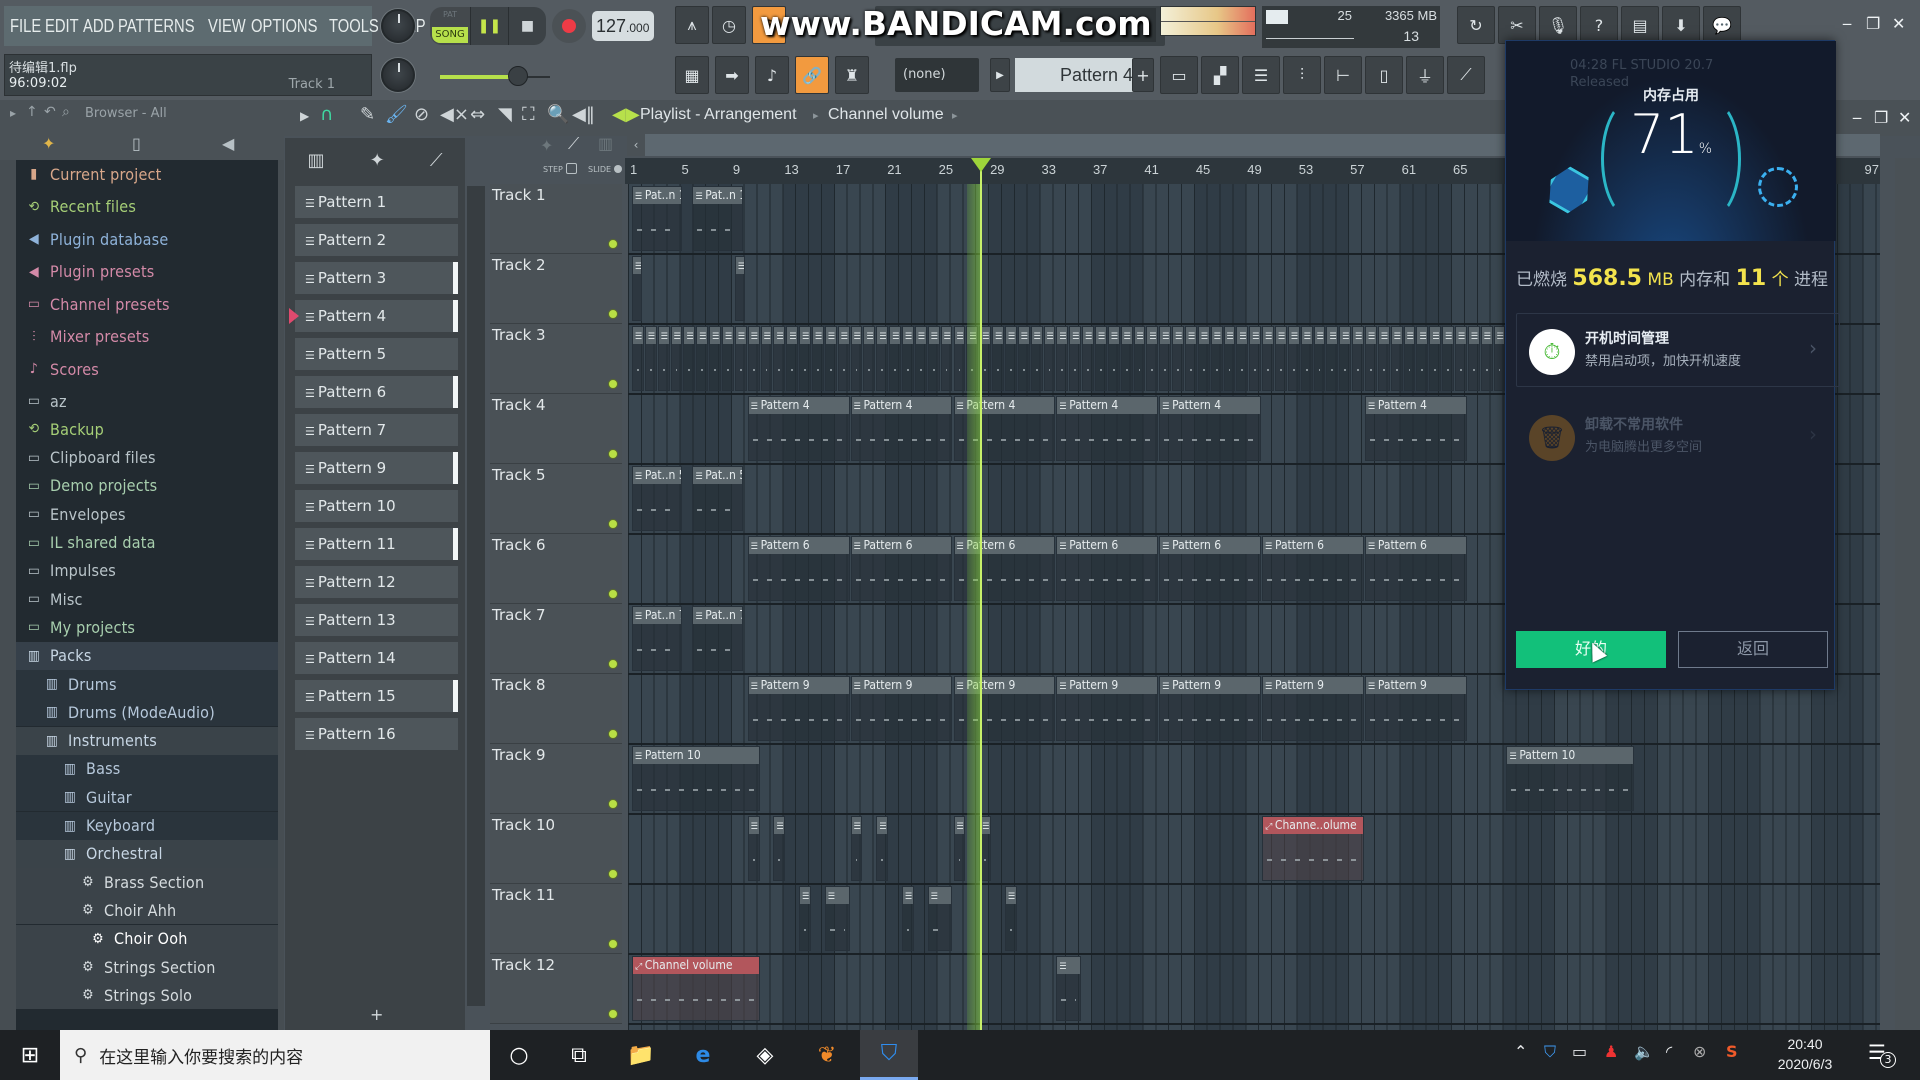  What do you see at coordinates (147, 882) in the screenshot?
I see `browser-item: ⚙ Brass Section` at bounding box center [147, 882].